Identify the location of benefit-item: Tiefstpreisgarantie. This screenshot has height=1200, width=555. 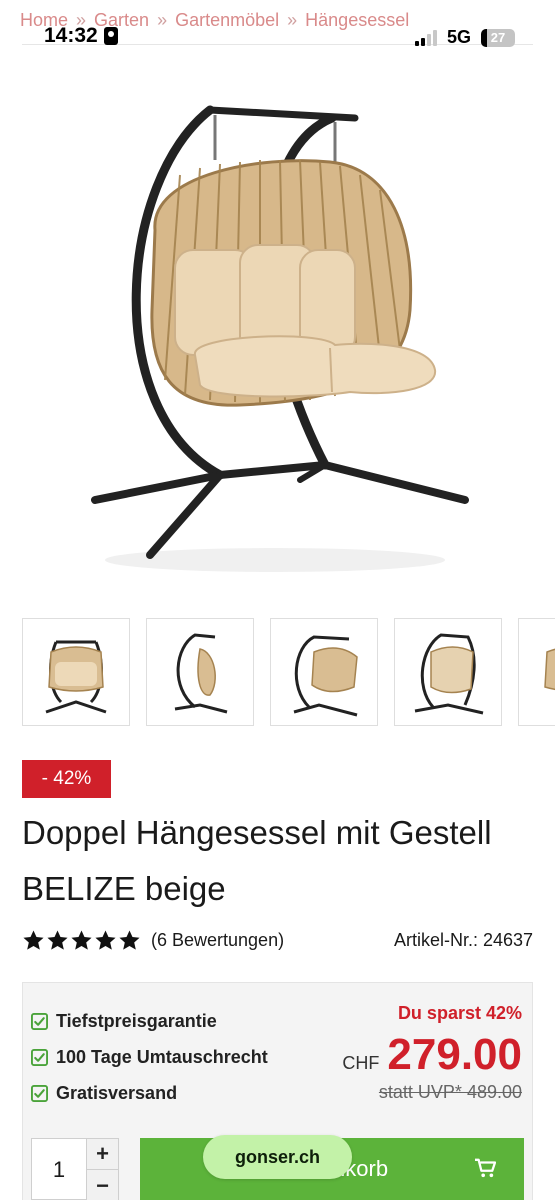
(149, 1021).